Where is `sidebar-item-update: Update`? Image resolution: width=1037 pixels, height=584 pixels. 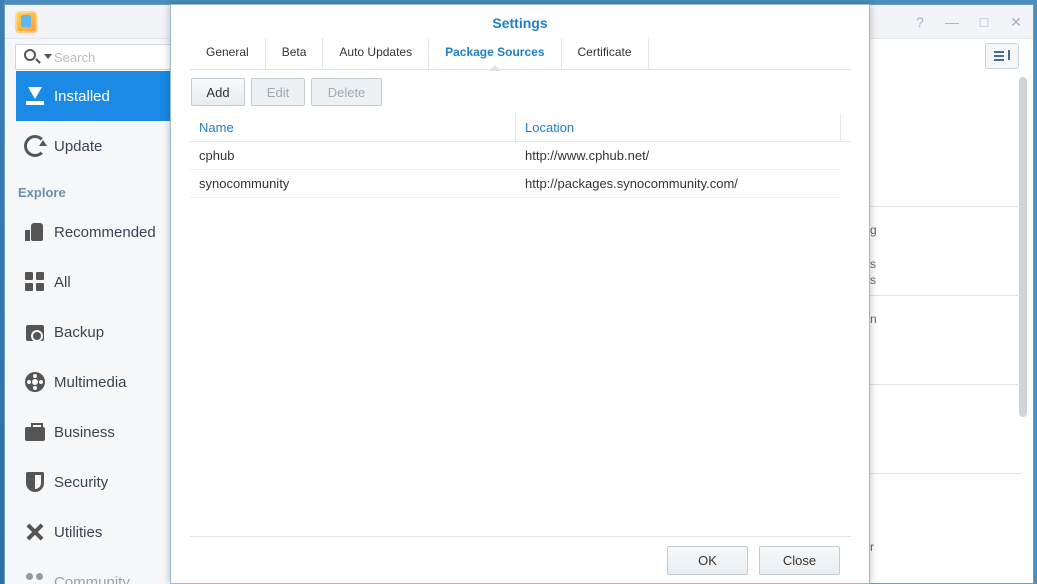 sidebar-item-update: Update is located at coordinates (95, 146).